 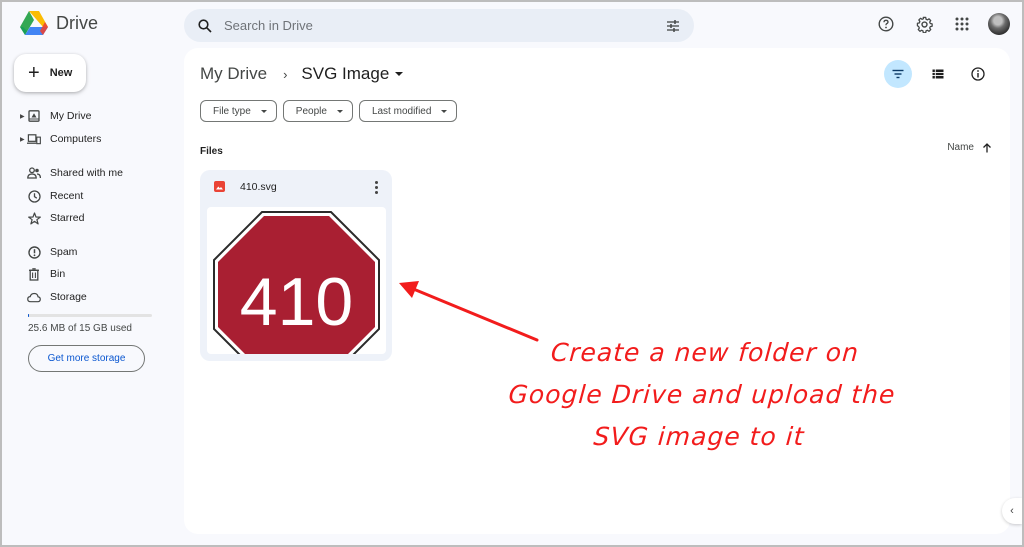 I want to click on sort-label: Name, so click(x=960, y=147).